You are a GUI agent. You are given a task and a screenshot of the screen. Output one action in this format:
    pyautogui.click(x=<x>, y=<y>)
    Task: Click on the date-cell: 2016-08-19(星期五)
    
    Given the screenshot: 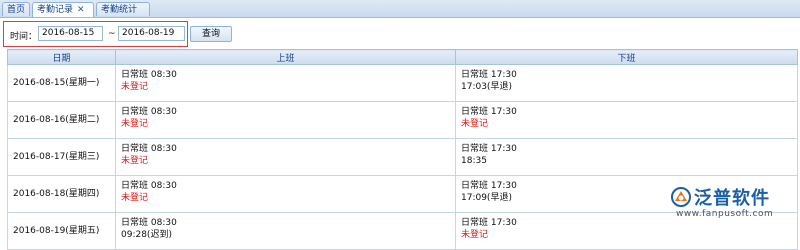 What is the action you would take?
    pyautogui.click(x=61, y=231)
    